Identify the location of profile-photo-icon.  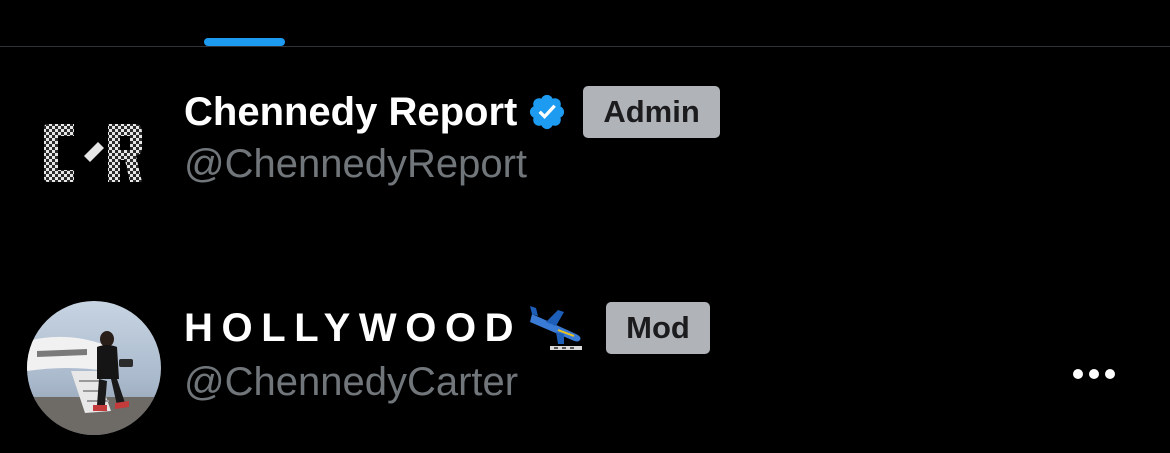
(94, 368).